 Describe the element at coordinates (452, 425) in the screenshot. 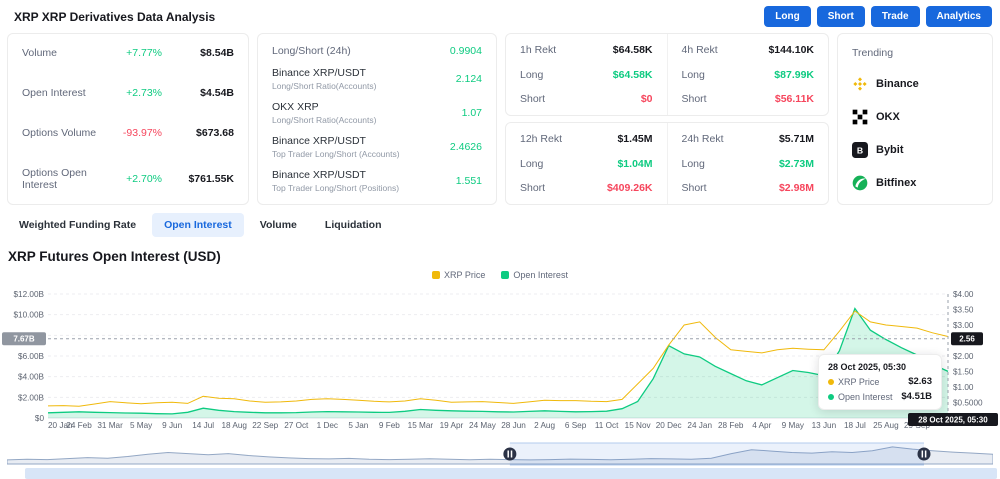

I see `svg-text: 19 Apr` at that location.